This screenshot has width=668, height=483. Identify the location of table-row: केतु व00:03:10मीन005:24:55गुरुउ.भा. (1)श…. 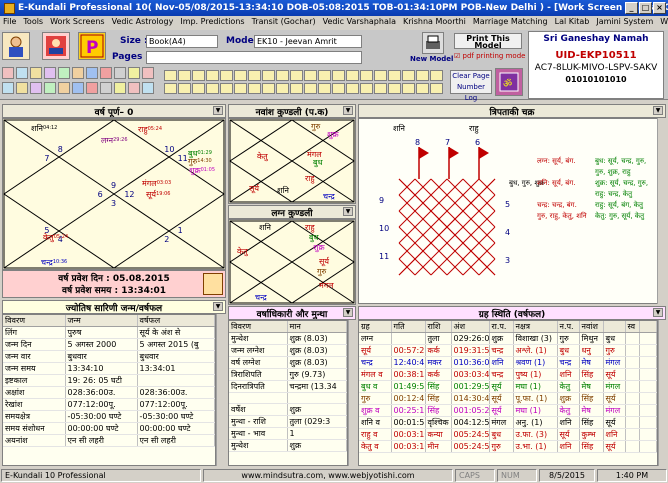
(508, 446).